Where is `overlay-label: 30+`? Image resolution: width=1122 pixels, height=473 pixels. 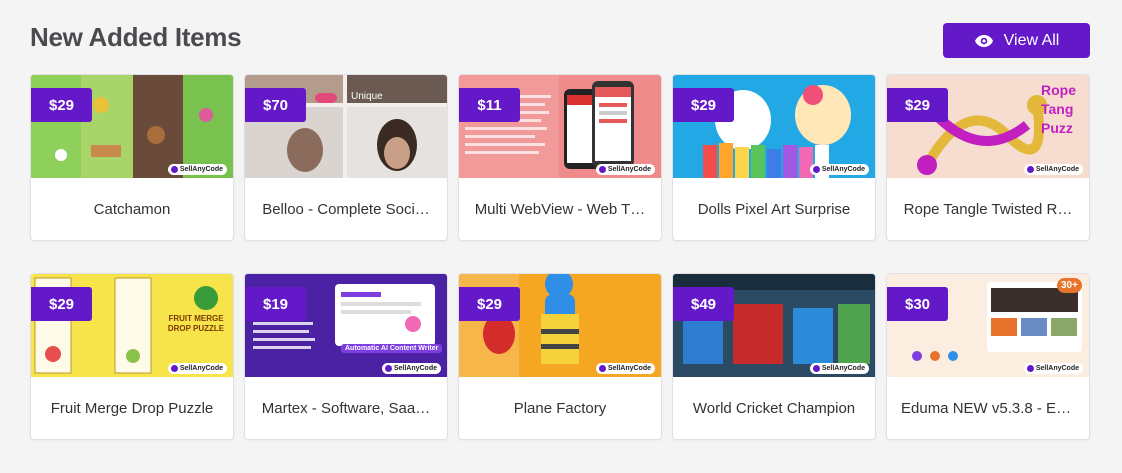
overlay-label: 30+ is located at coordinates (1069, 285).